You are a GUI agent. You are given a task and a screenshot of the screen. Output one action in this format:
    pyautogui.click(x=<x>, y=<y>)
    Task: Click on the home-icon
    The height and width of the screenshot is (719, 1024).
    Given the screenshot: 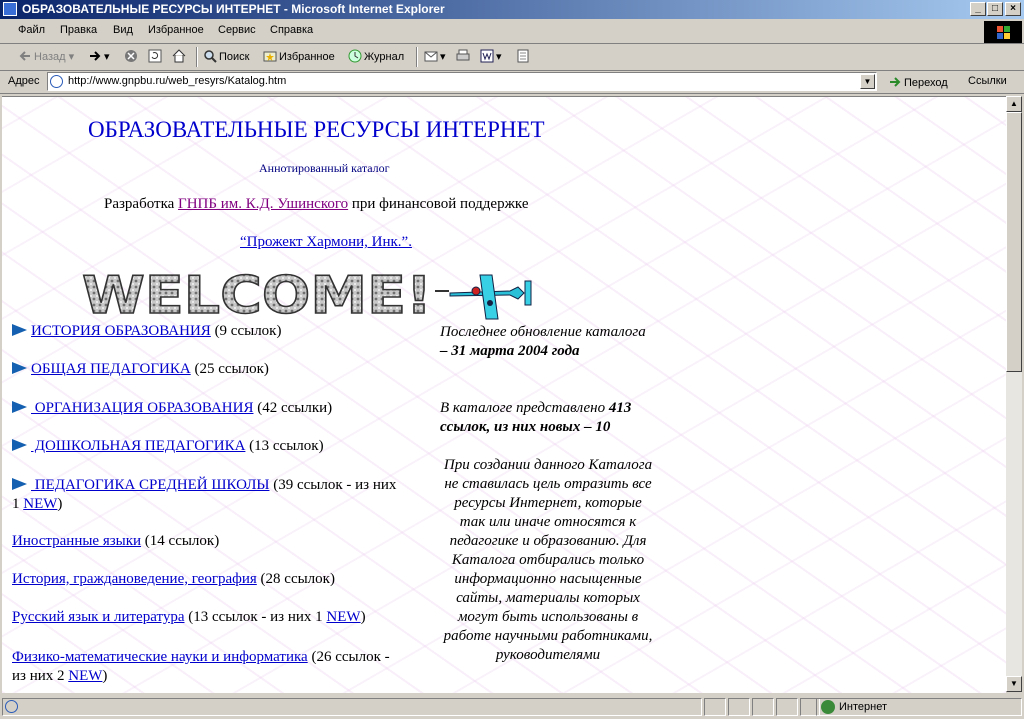 What is the action you would take?
    pyautogui.click(x=179, y=56)
    